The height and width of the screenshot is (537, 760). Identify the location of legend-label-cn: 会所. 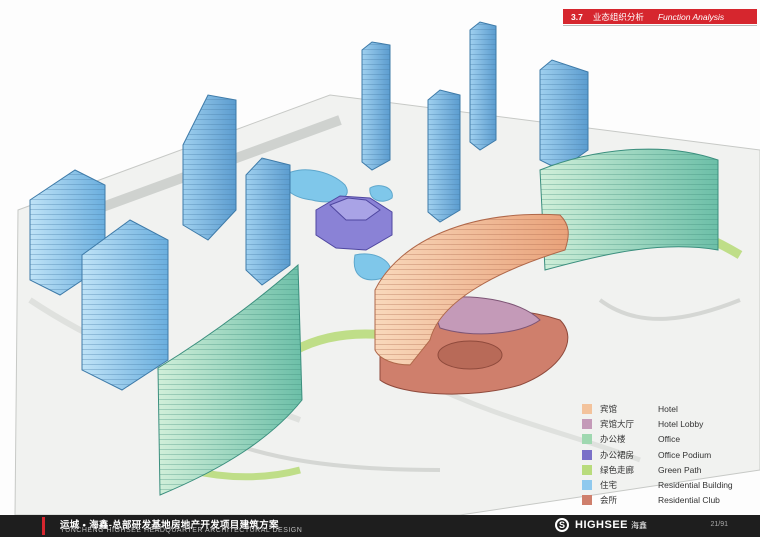
(609, 500).